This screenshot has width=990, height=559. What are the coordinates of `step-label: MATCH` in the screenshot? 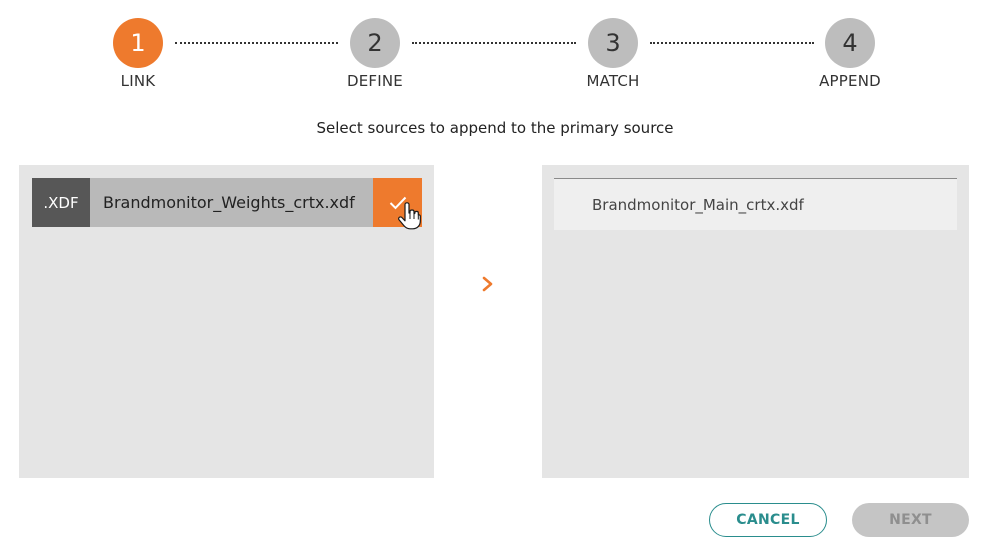 It's located at (613, 81).